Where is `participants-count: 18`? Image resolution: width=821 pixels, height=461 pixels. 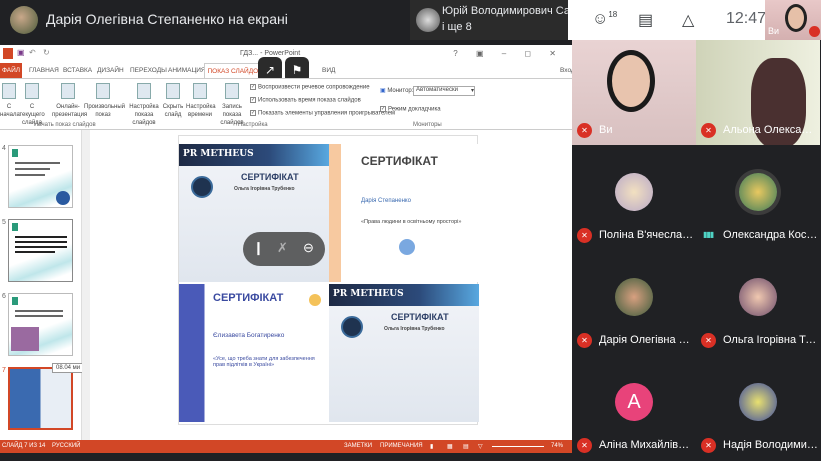
participants-count: 18 is located at coordinates (613, 14).